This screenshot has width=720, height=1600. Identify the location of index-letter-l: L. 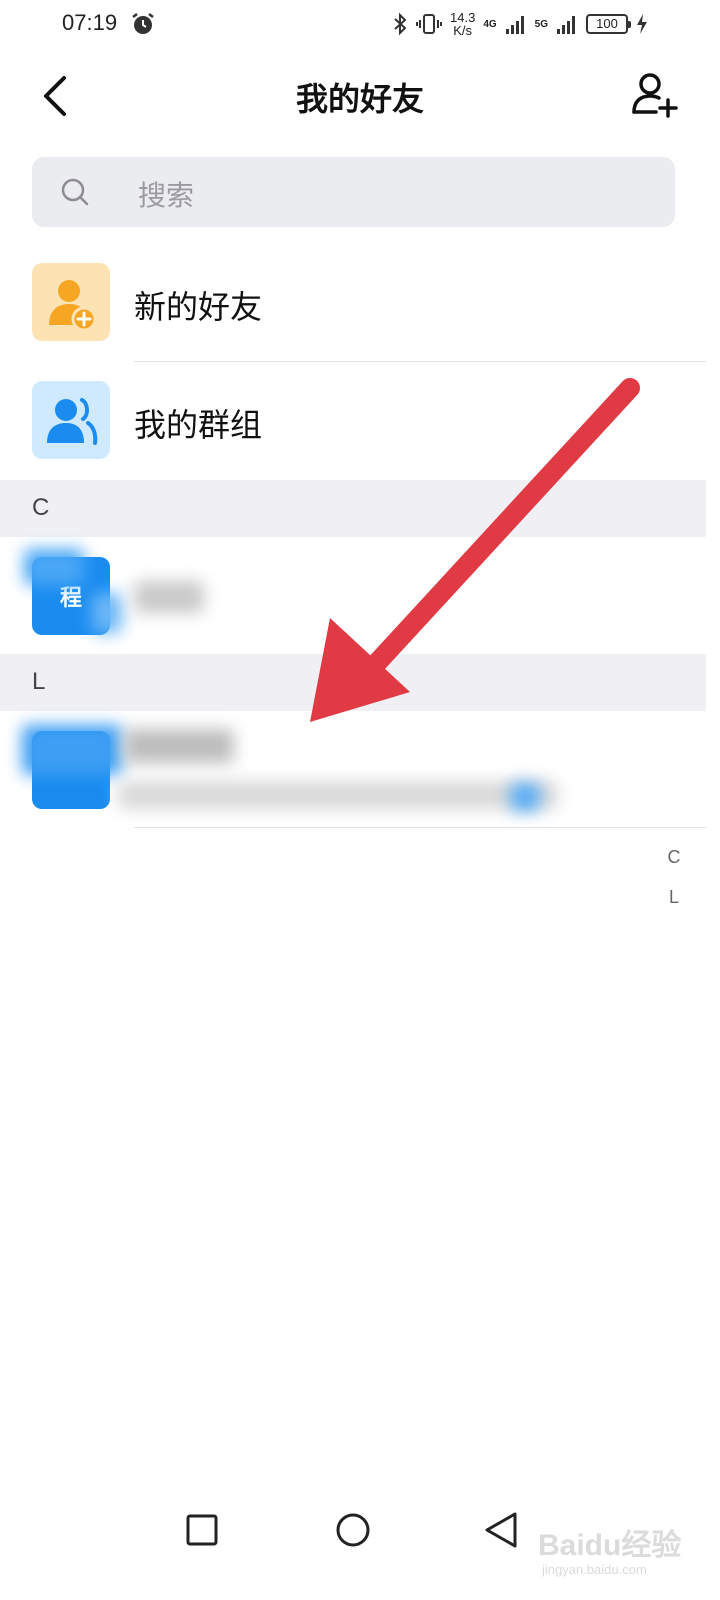
(674, 906).